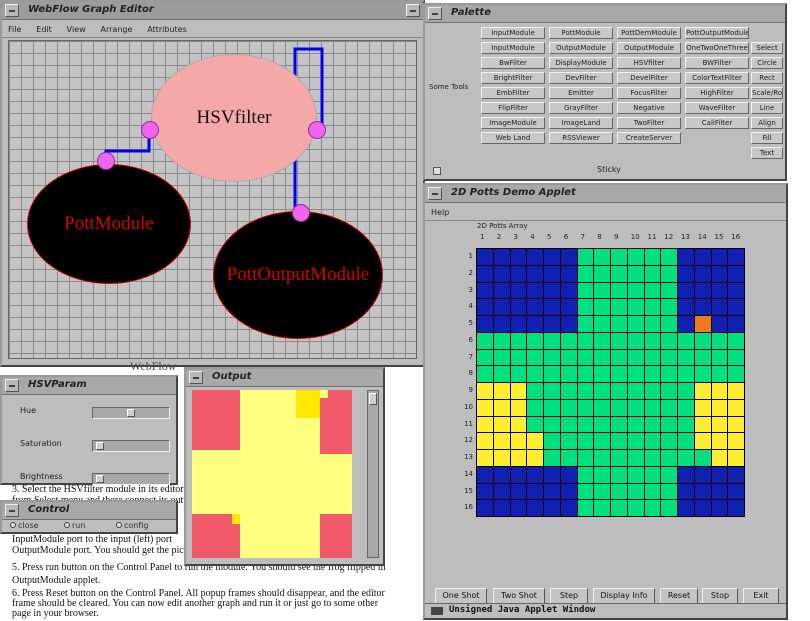 The height and width of the screenshot is (621, 810). Describe the element at coordinates (513, 78) in the screenshot. I see `palette-button: BrightFilter` at that location.